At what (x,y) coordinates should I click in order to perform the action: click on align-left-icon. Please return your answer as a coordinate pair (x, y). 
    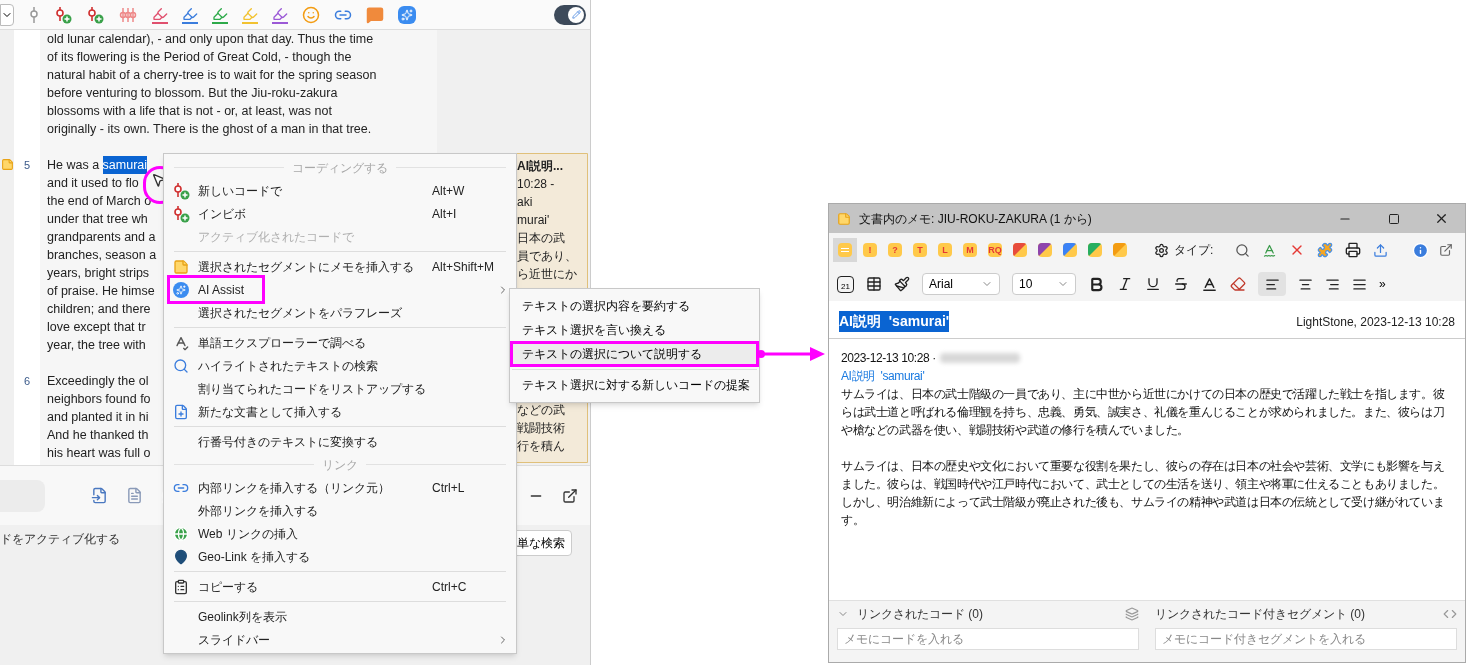
    Looking at the image, I should click on (1272, 284).